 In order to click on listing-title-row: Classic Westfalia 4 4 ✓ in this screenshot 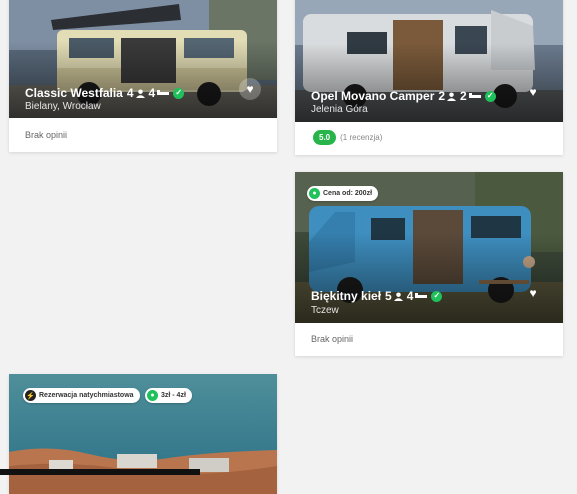, I will do `click(105, 93)`.